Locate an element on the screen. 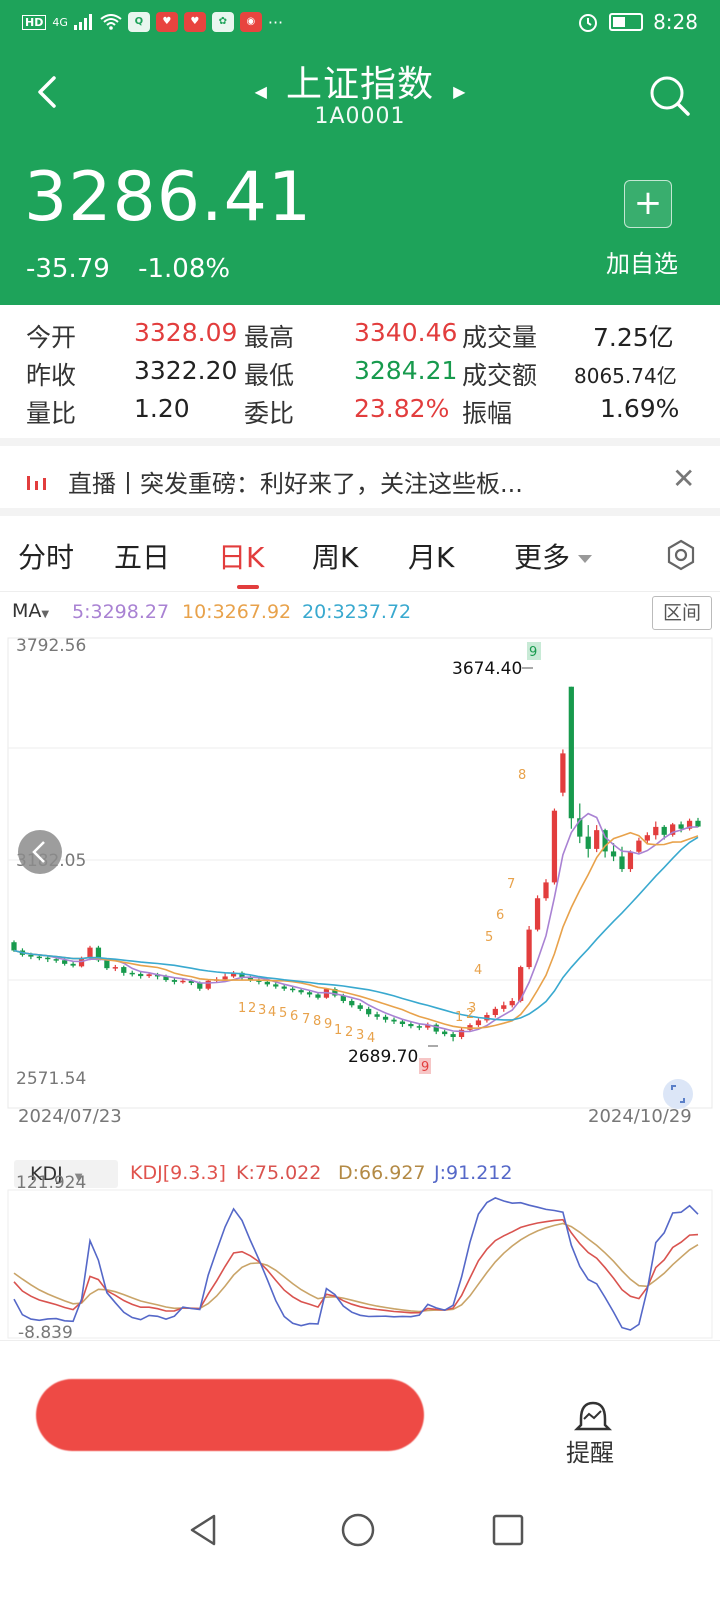 This screenshot has height=1600, width=720. svg-text: 9 is located at coordinates (328, 1024).